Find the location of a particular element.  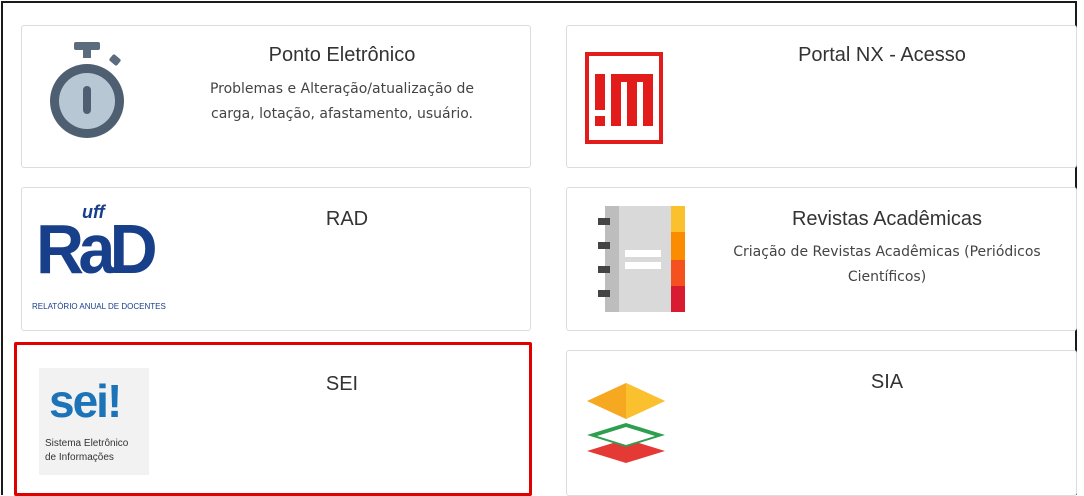

sei-logo-line2: de Informações is located at coordinates (79, 457).